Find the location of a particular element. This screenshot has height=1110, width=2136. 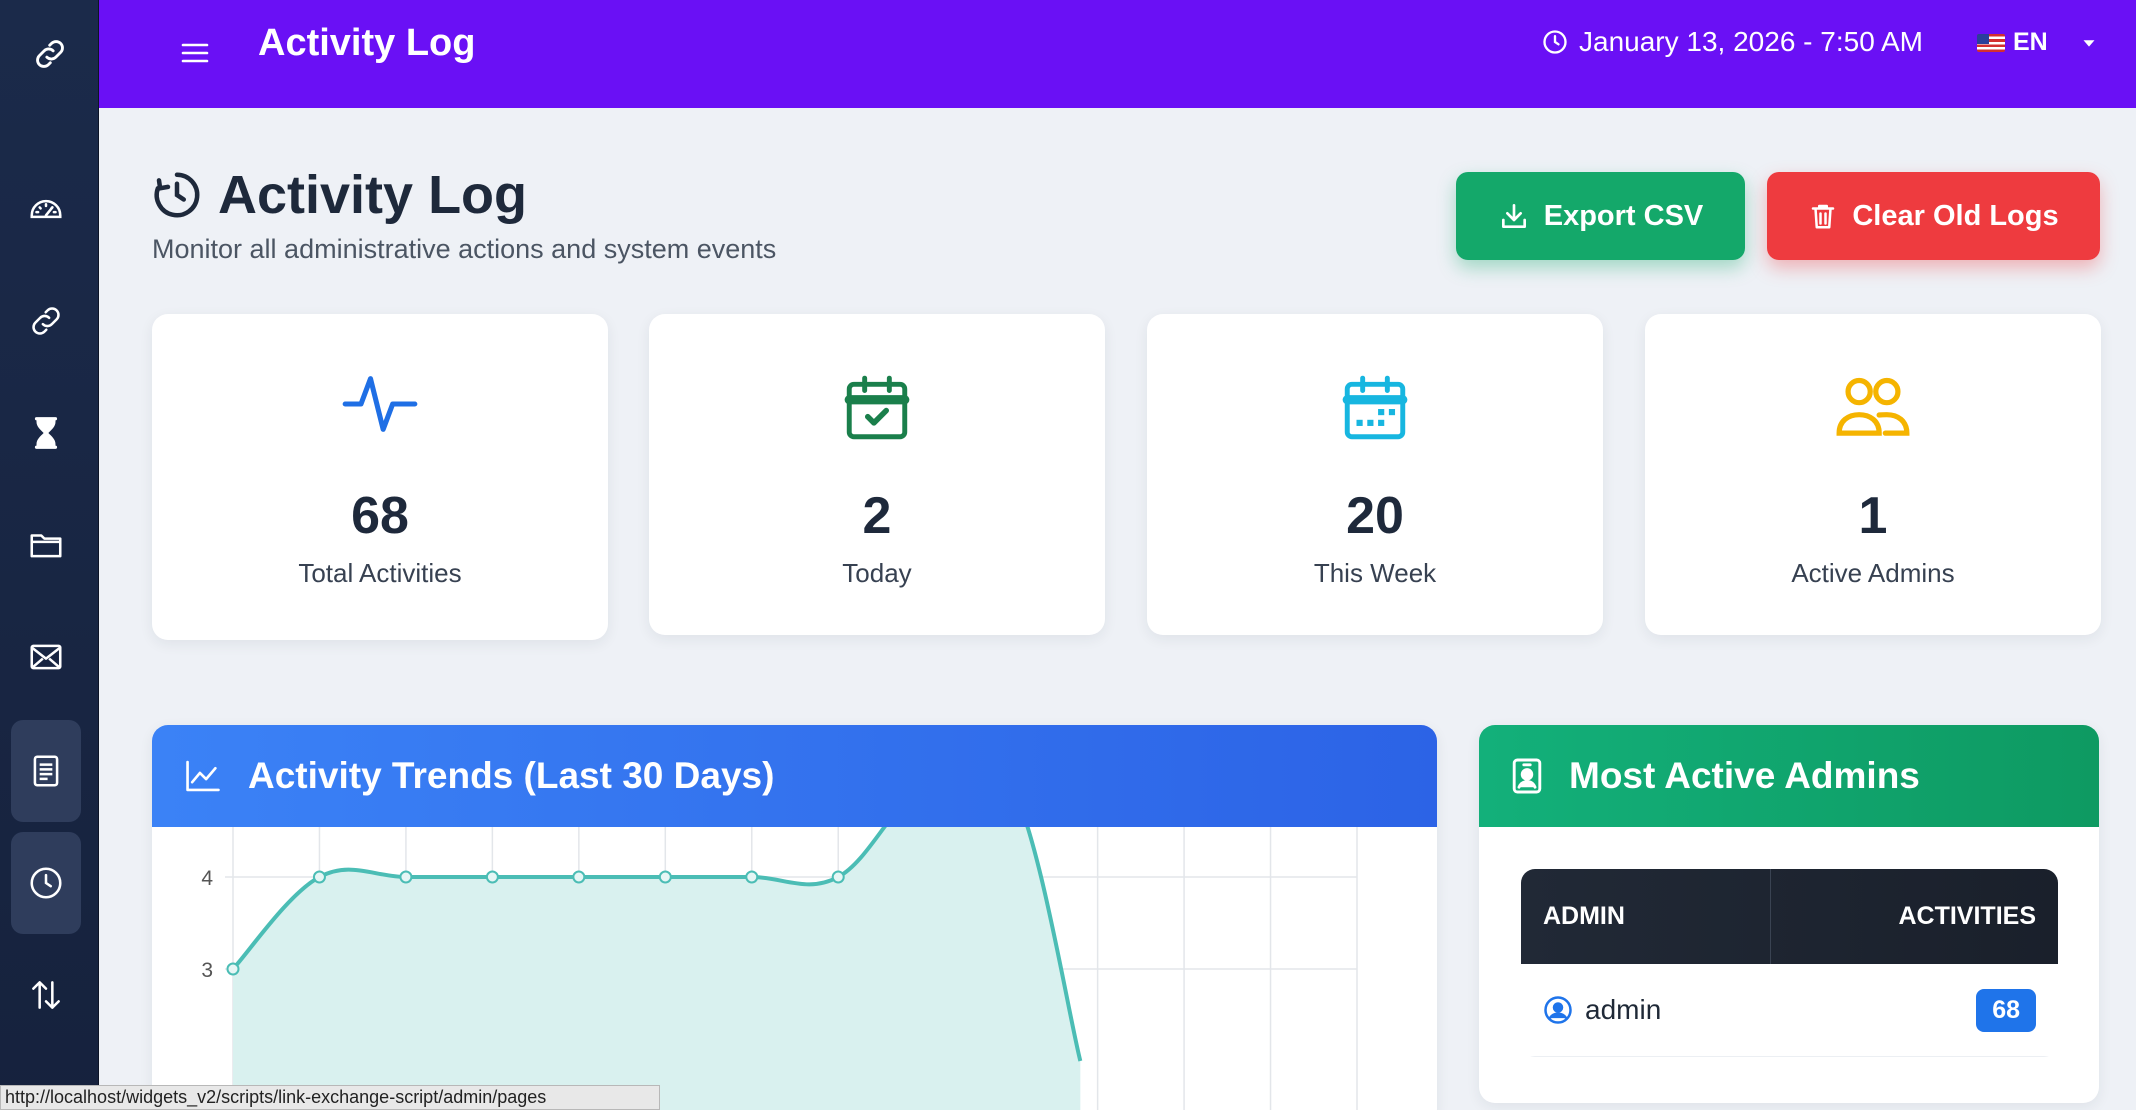

folder-icon is located at coordinates (46, 546).